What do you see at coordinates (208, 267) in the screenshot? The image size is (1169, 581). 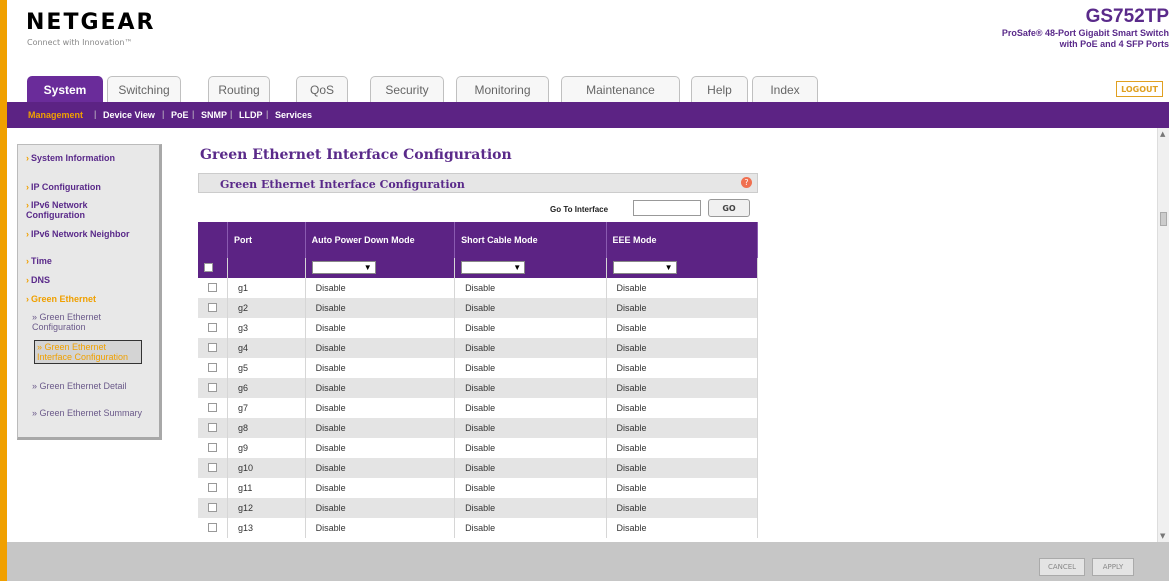 I see `select-all-checkbox` at bounding box center [208, 267].